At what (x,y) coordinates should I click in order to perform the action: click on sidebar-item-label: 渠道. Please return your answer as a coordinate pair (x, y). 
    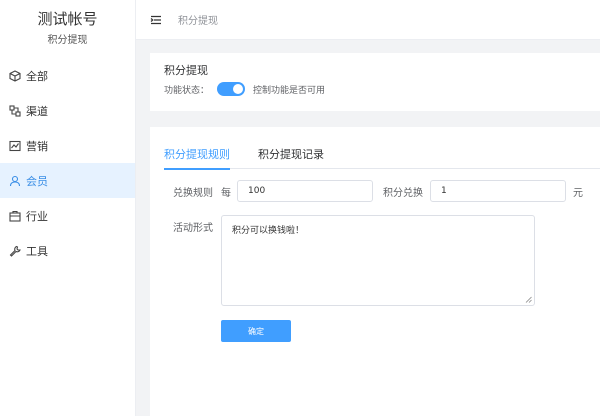
    Looking at the image, I should click on (37, 111).